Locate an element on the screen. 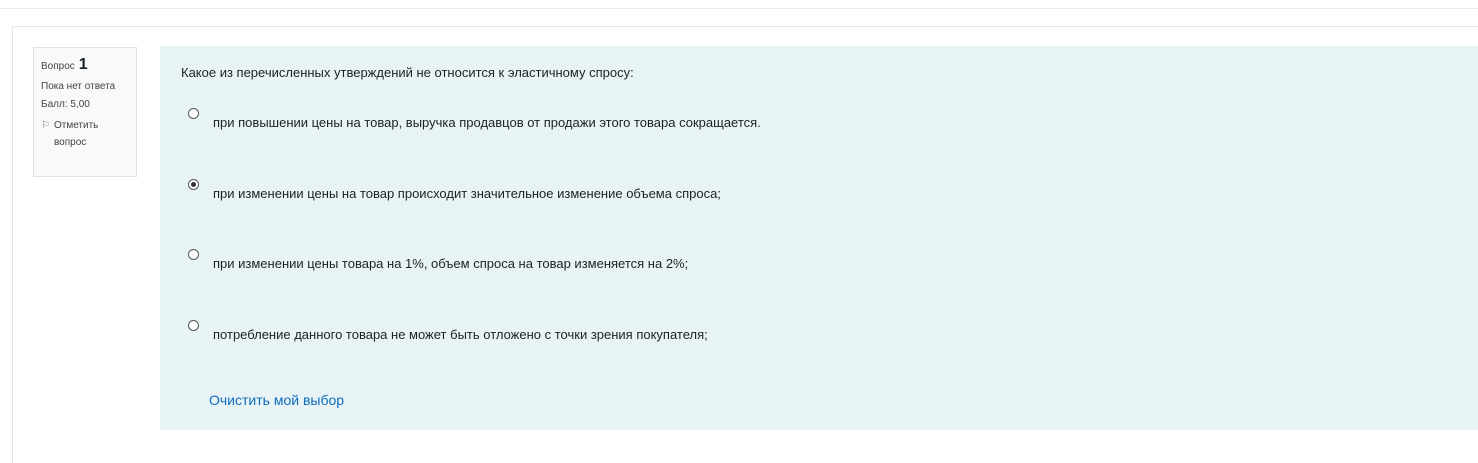 The width and height of the screenshot is (1478, 463). question-label: Вопрос is located at coordinates (58, 66).